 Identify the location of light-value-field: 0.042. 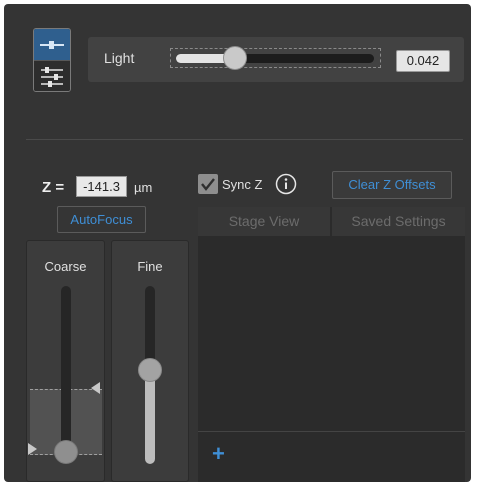
(423, 61).